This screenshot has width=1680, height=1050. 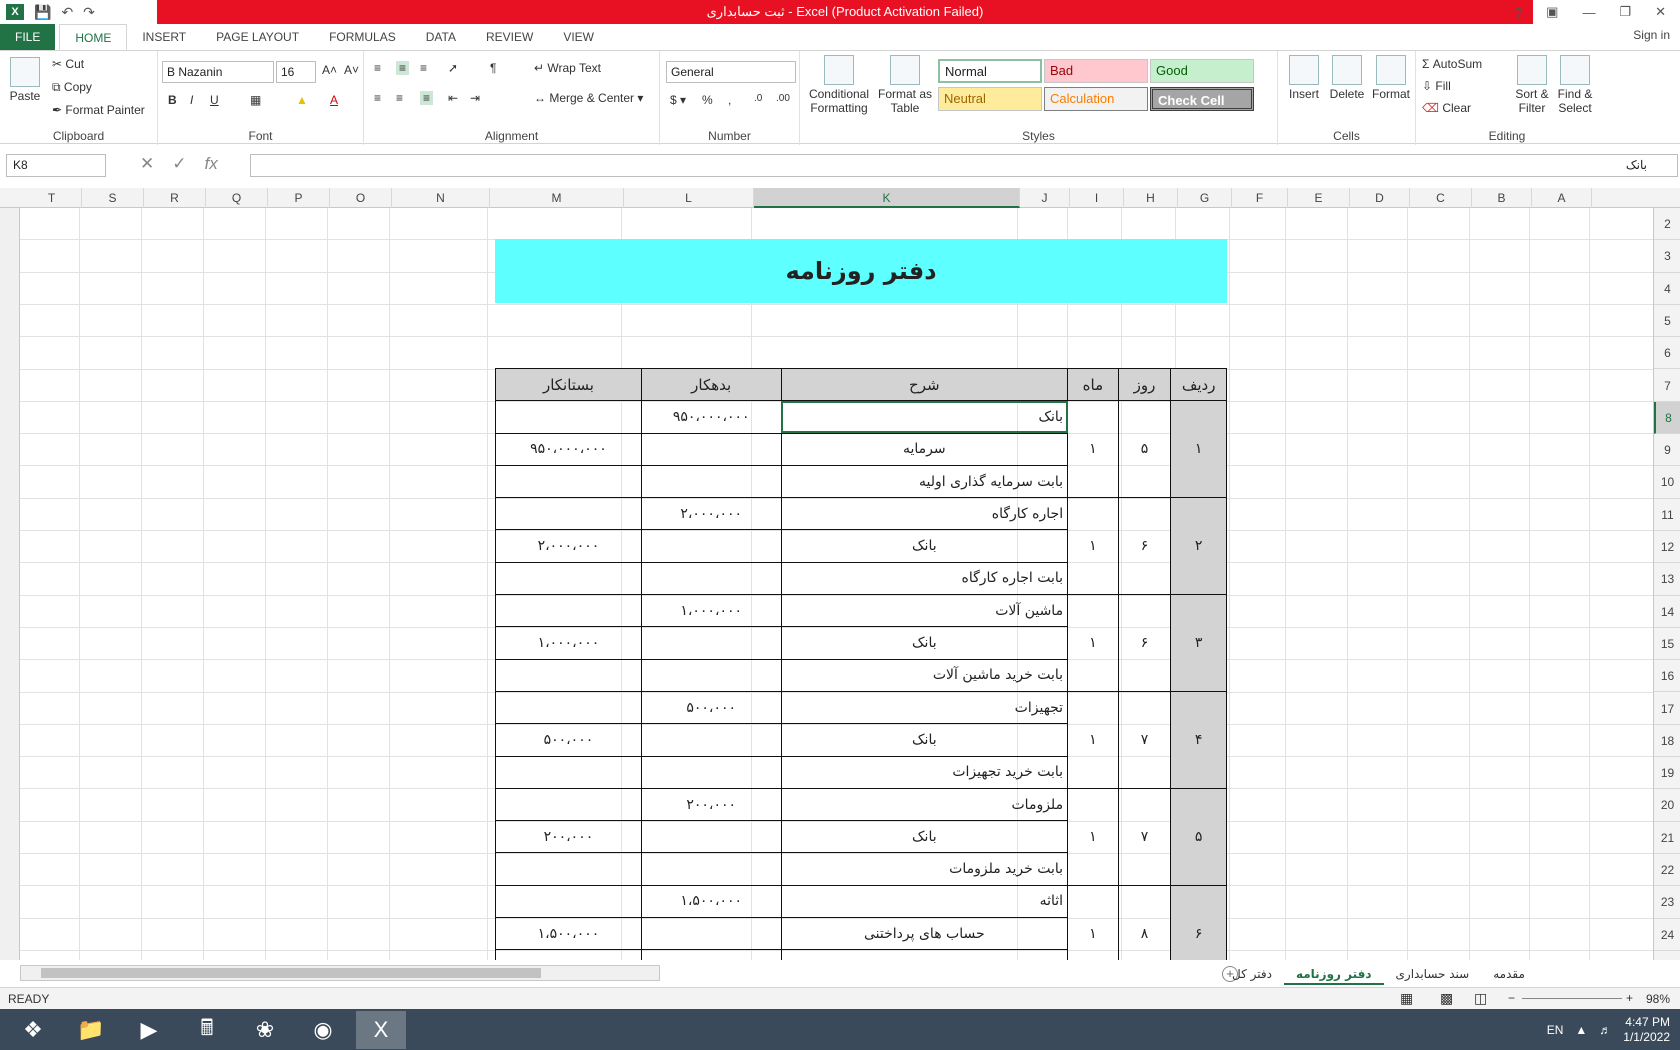 What do you see at coordinates (441, 37) in the screenshot?
I see `tab-data: DATA` at bounding box center [441, 37].